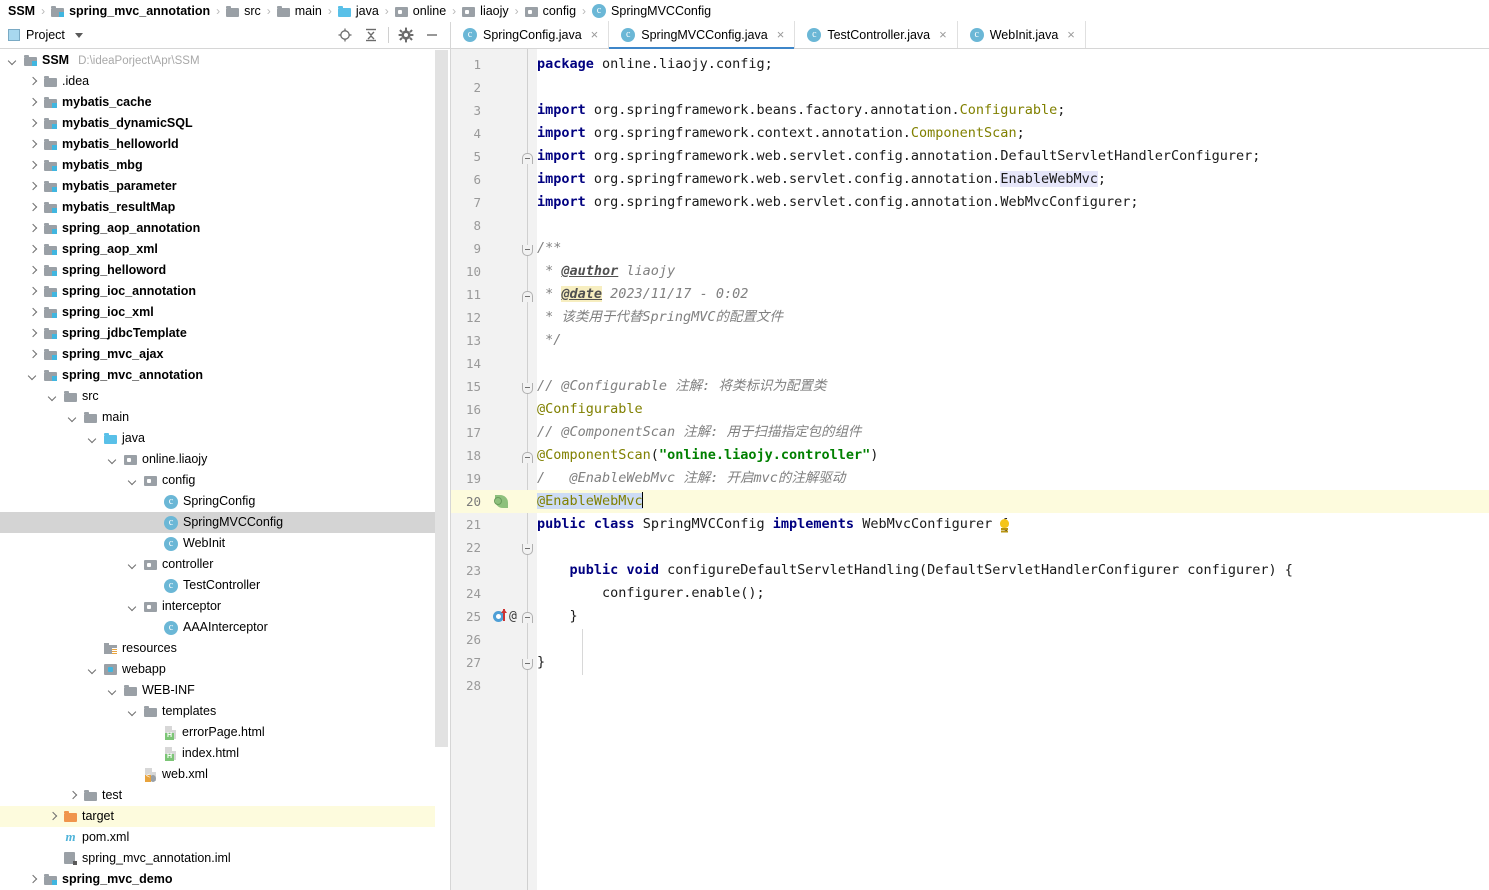 This screenshot has width=1489, height=890. What do you see at coordinates (217, 648) in the screenshot?
I see `tree-node-resources: resources` at bounding box center [217, 648].